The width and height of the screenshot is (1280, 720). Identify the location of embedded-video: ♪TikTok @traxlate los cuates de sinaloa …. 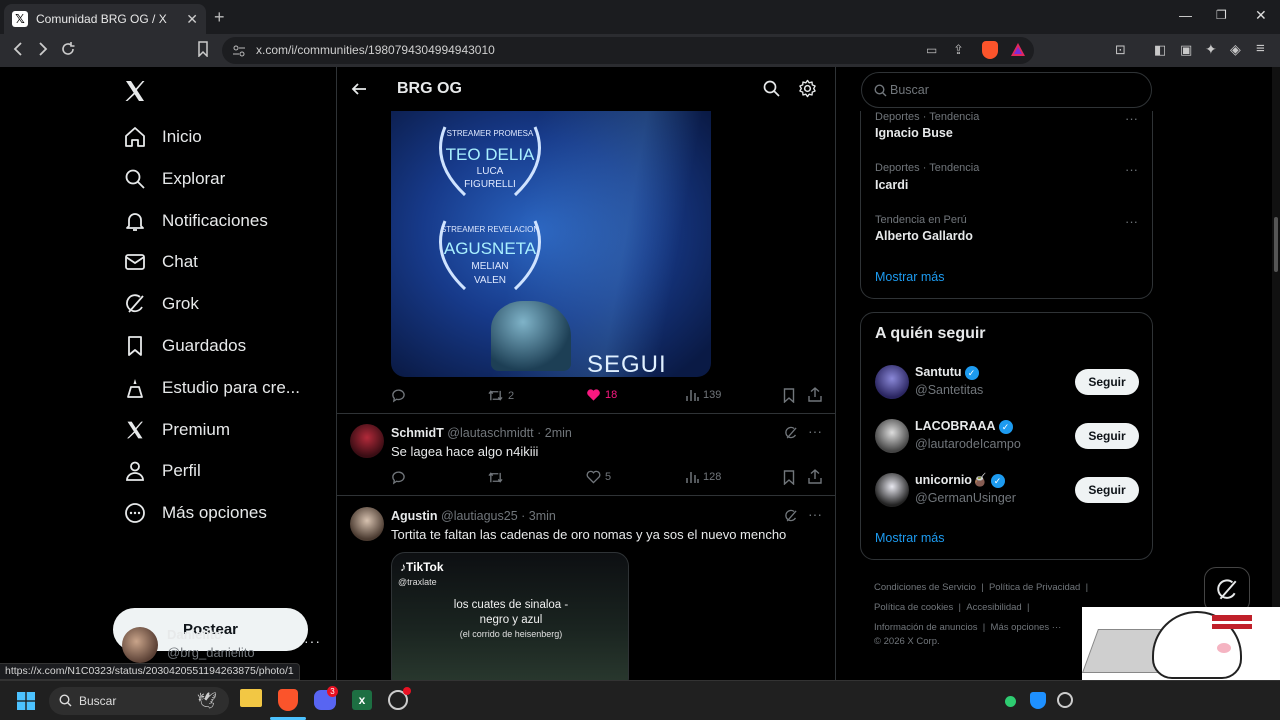
(510, 616).